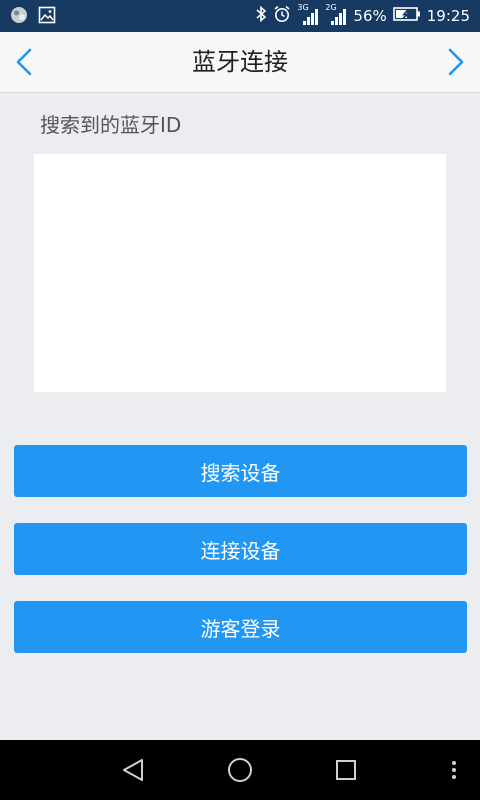  What do you see at coordinates (240, 16) in the screenshot?
I see `status-bar: 3G 2G 56% 19:25` at bounding box center [240, 16].